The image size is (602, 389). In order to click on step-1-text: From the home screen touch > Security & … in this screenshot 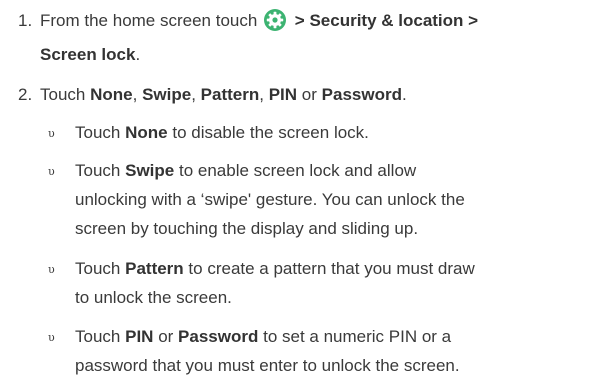, I will do `click(259, 36)`.